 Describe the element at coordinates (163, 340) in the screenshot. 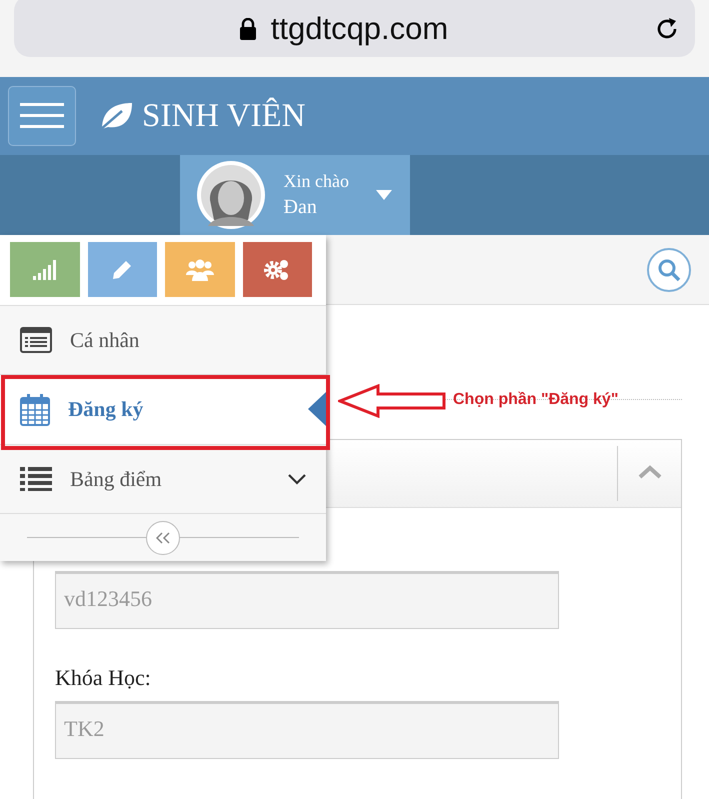

I see `menu-item: Cá nhân` at that location.